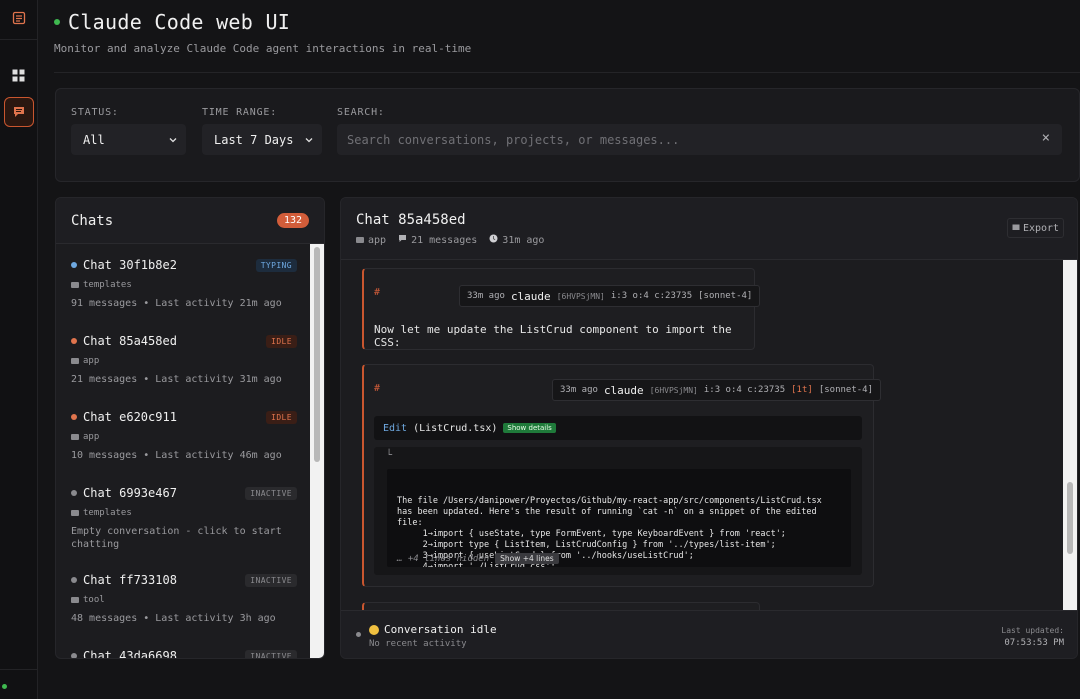 This screenshot has width=1080, height=699. I want to click on rail-header, so click(18, 20).